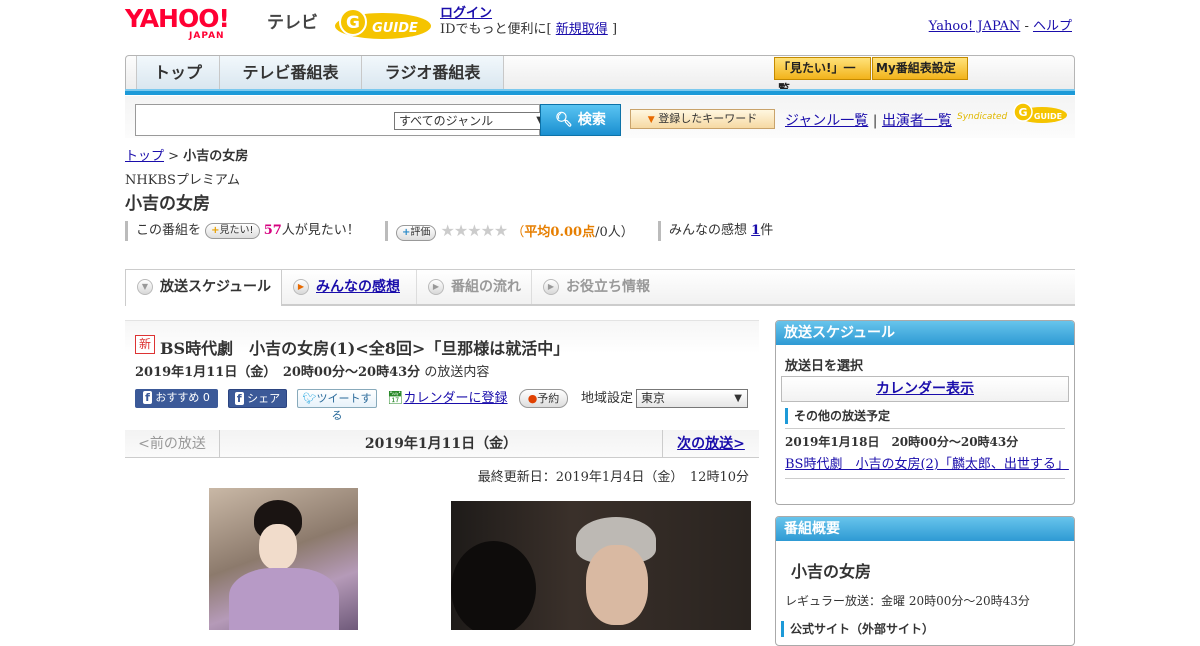  What do you see at coordinates (309, 398) in the screenshot?
I see `twitter-icon: 🐦︎` at bounding box center [309, 398].